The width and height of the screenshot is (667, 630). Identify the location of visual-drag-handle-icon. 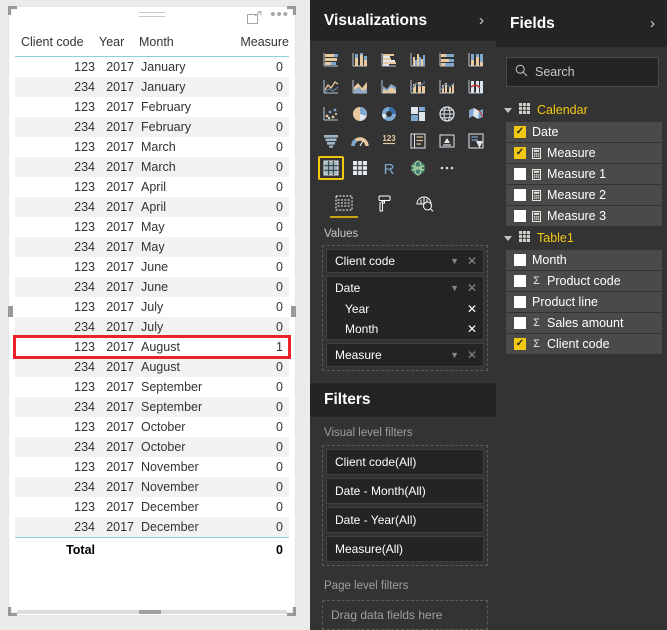
(152, 16).